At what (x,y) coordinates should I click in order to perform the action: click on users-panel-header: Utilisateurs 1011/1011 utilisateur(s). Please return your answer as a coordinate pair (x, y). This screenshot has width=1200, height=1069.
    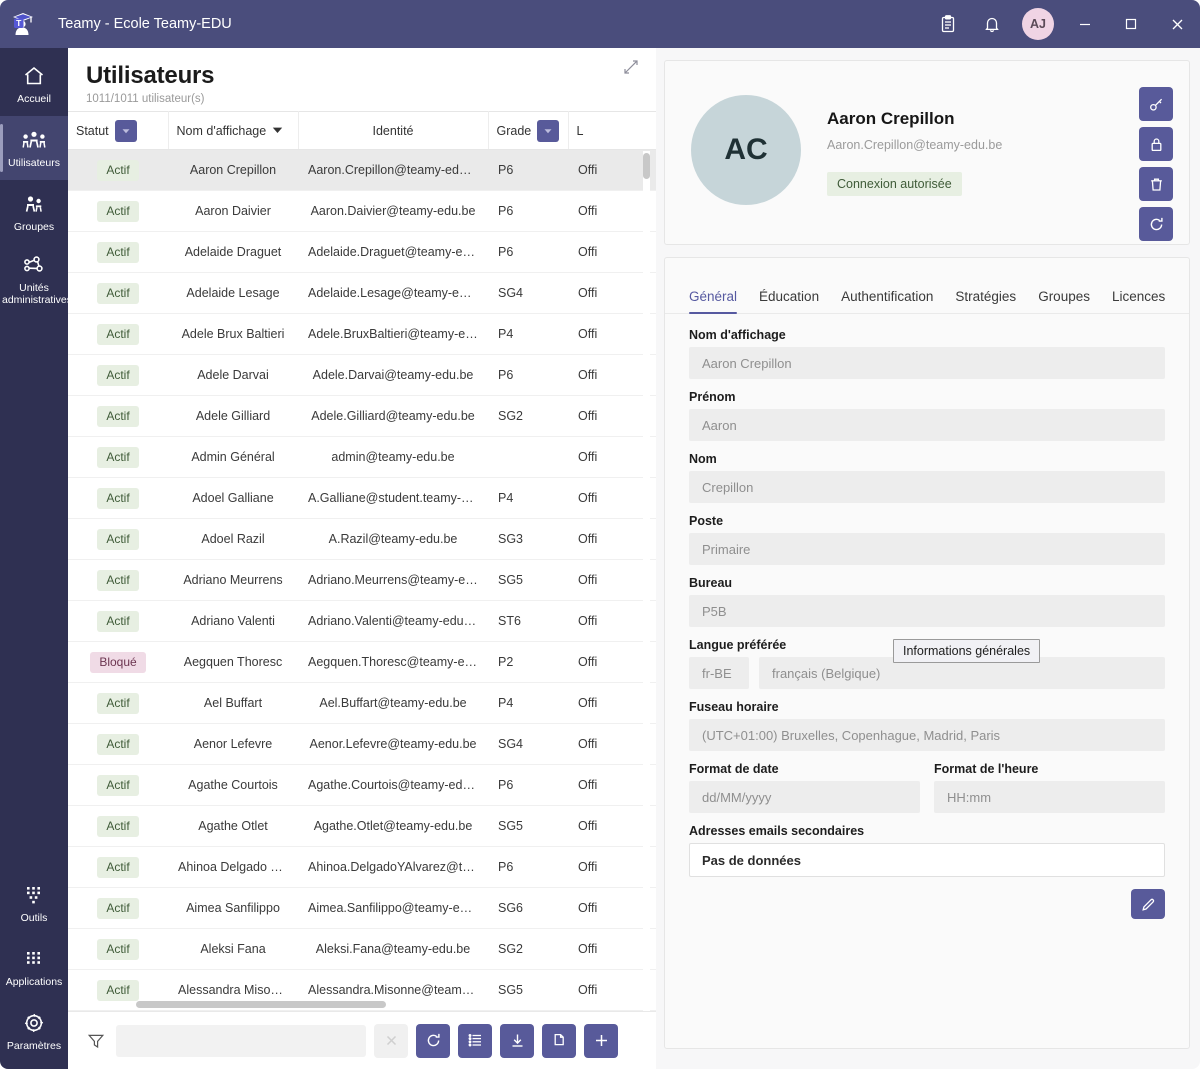
    Looking at the image, I should click on (362, 79).